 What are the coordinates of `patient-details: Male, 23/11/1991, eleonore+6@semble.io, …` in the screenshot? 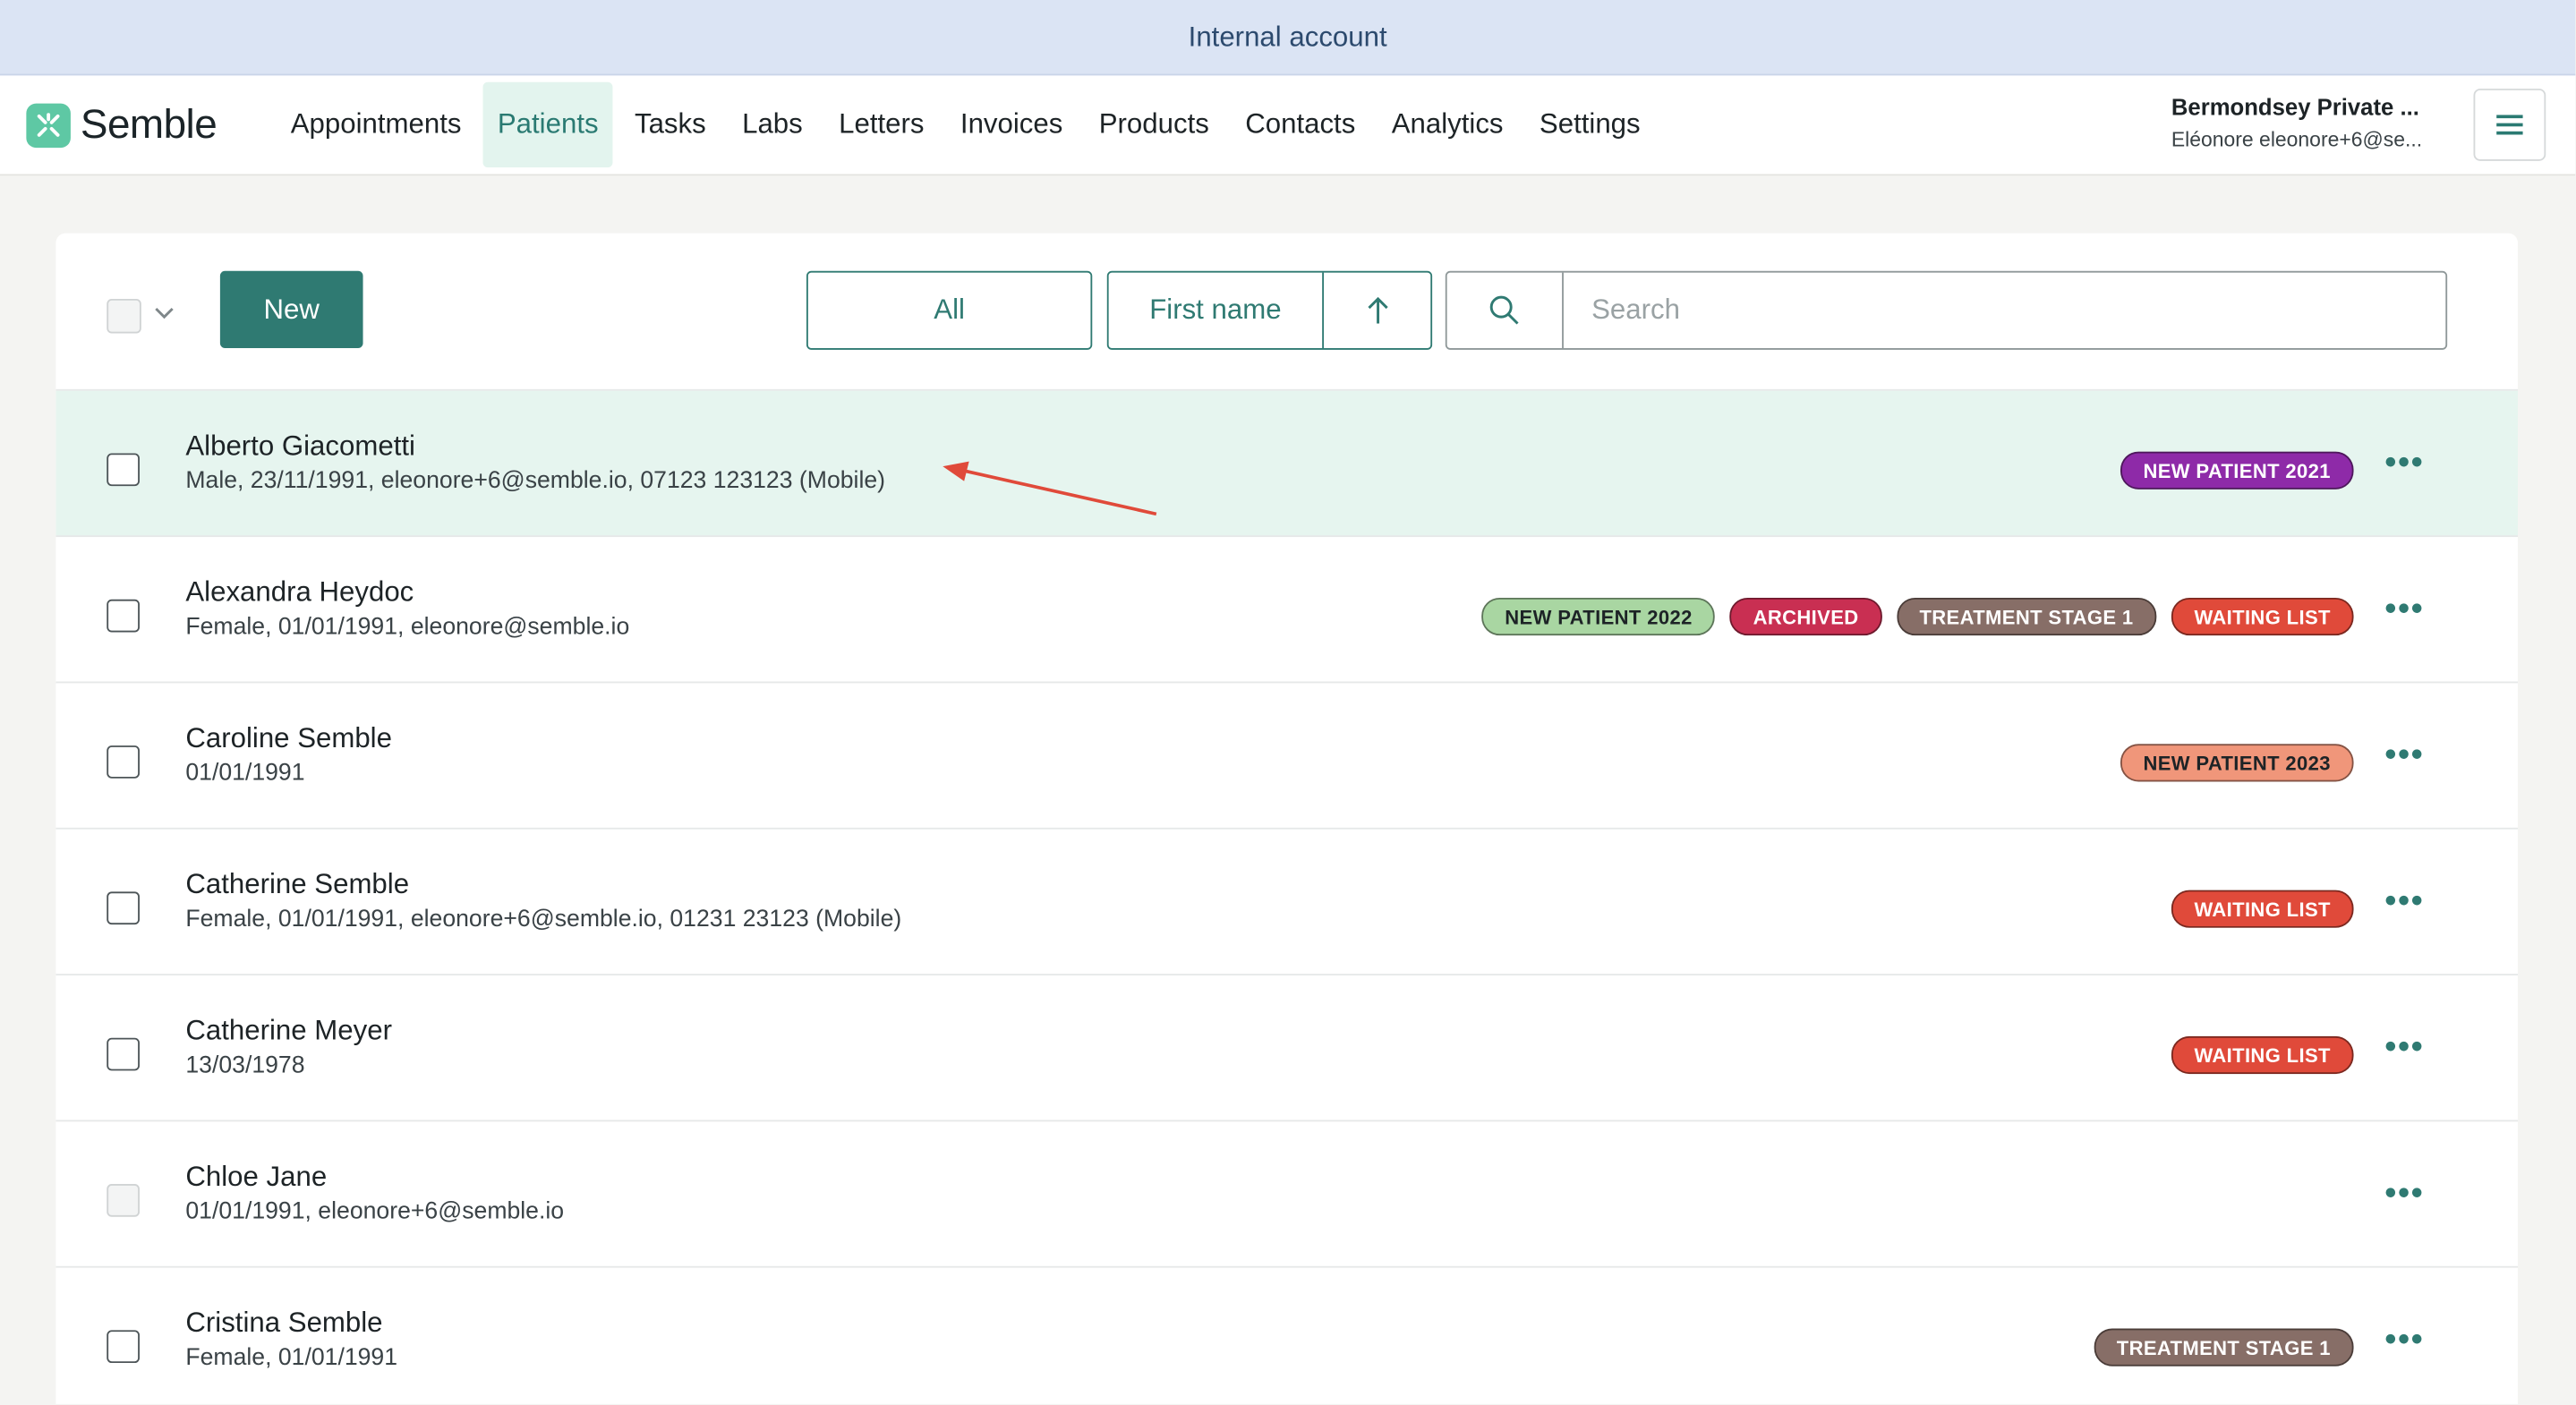 It's located at (535, 481).